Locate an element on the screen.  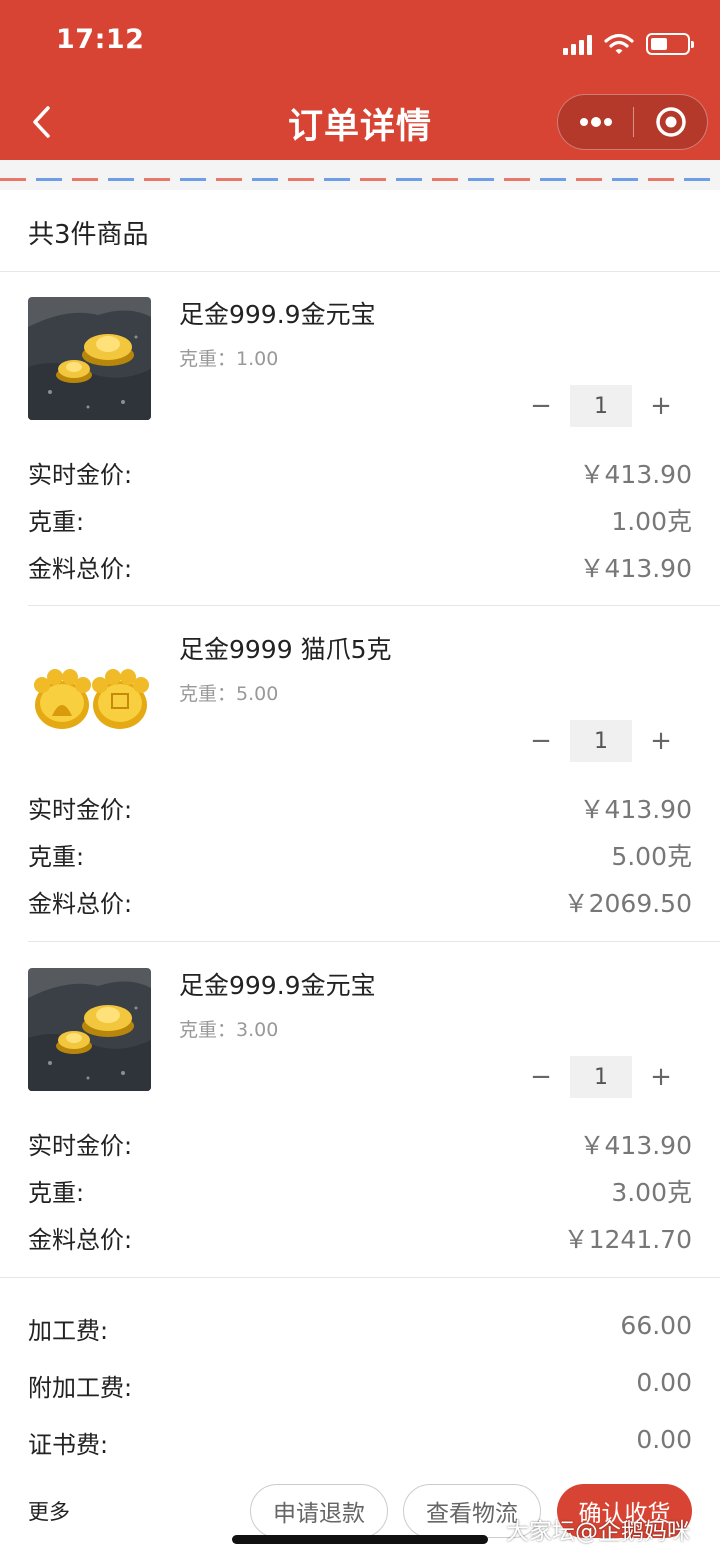
weight-row: 克重: 5.00克 is located at coordinates (360, 853).